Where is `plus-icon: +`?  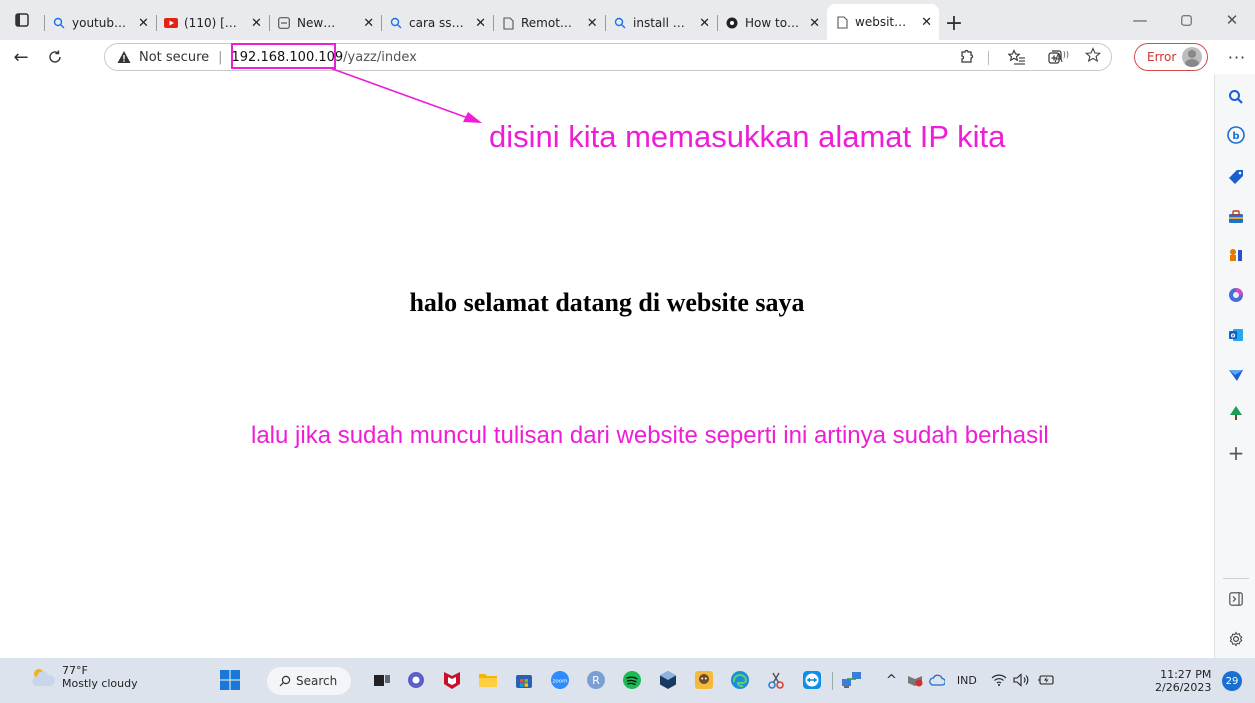 plus-icon: + is located at coordinates (954, 23).